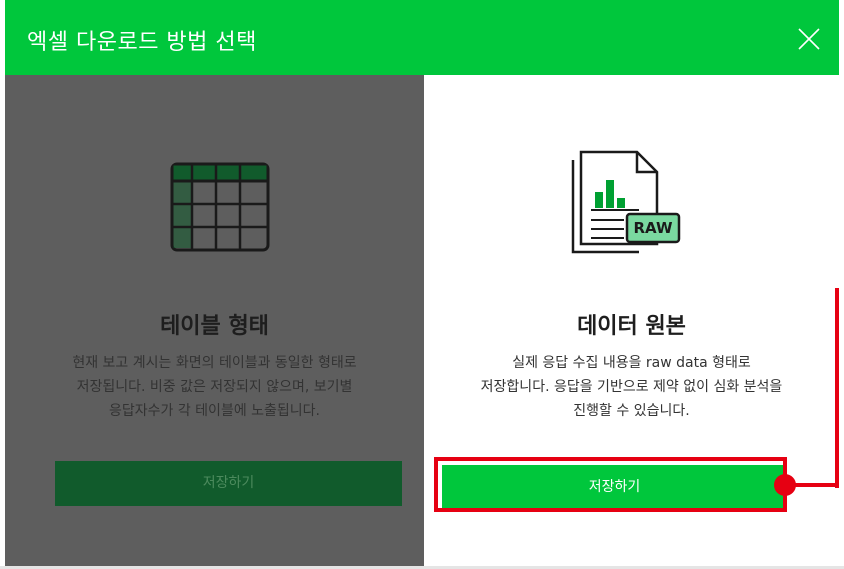 This screenshot has height=569, width=844. Describe the element at coordinates (626, 207) in the screenshot. I see `raw-document-icon: RAW` at that location.